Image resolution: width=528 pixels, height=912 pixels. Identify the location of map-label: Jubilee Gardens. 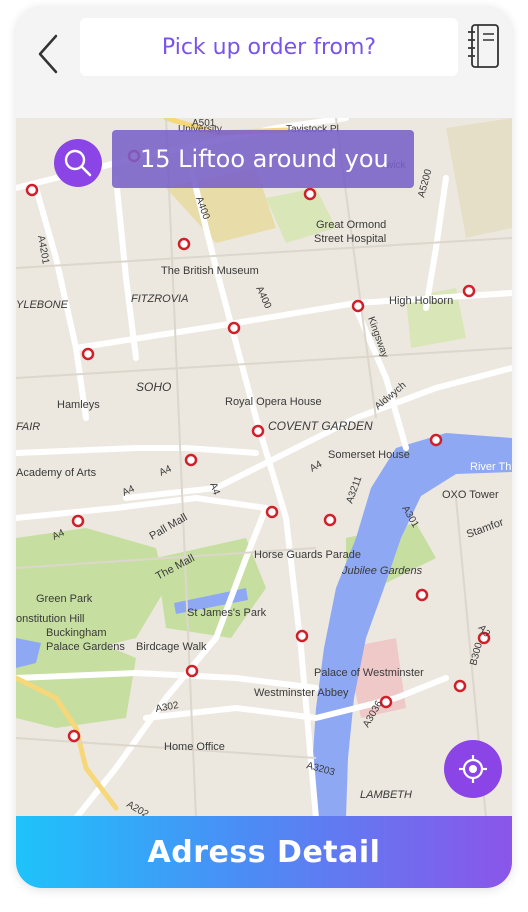
(382, 571).